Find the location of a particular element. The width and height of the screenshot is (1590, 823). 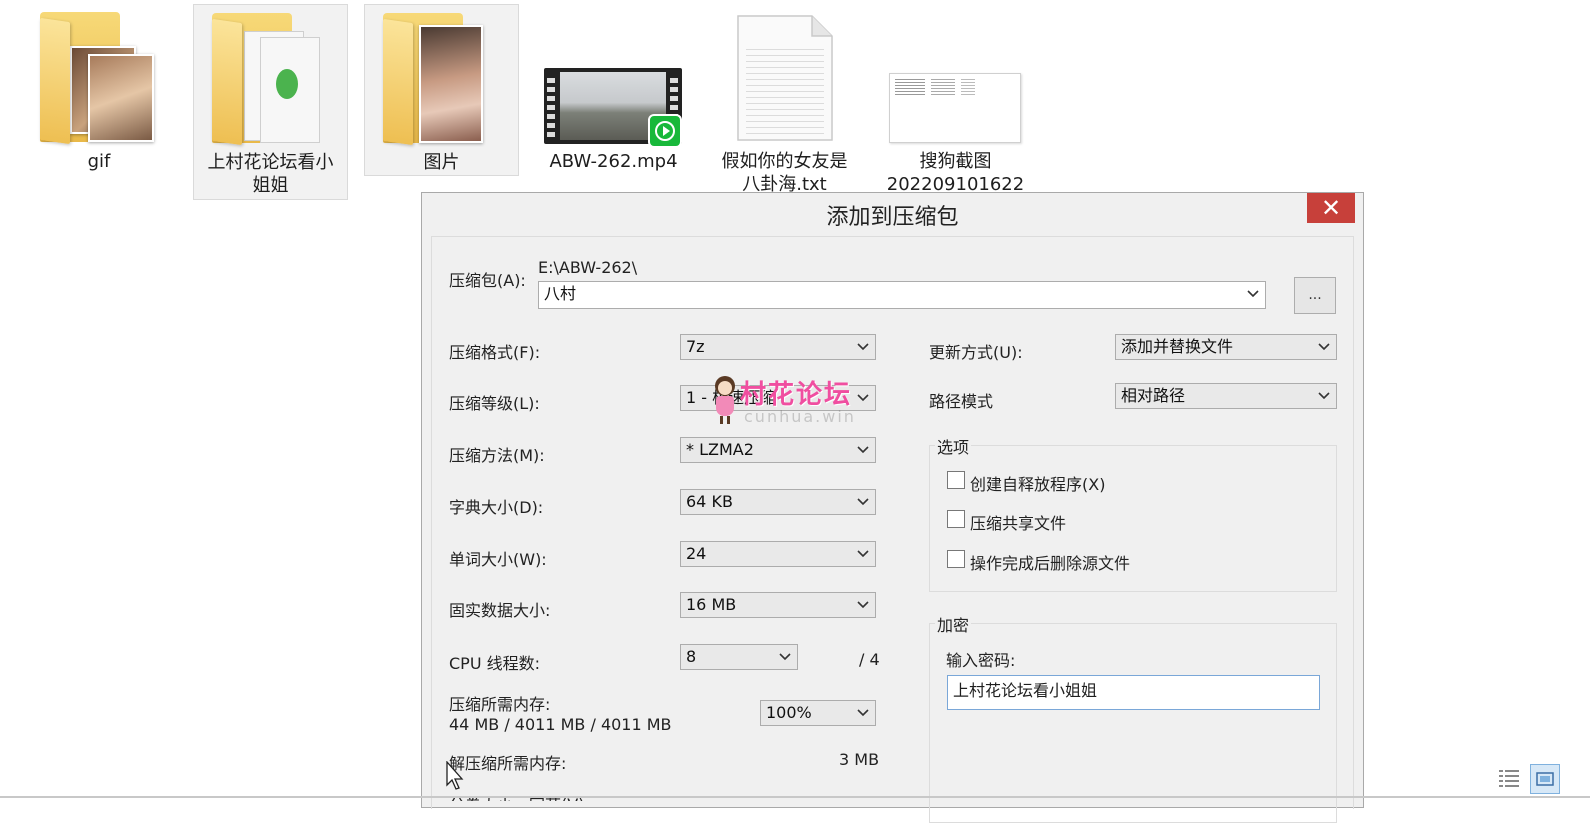

format-select: 7z is located at coordinates (778, 347).